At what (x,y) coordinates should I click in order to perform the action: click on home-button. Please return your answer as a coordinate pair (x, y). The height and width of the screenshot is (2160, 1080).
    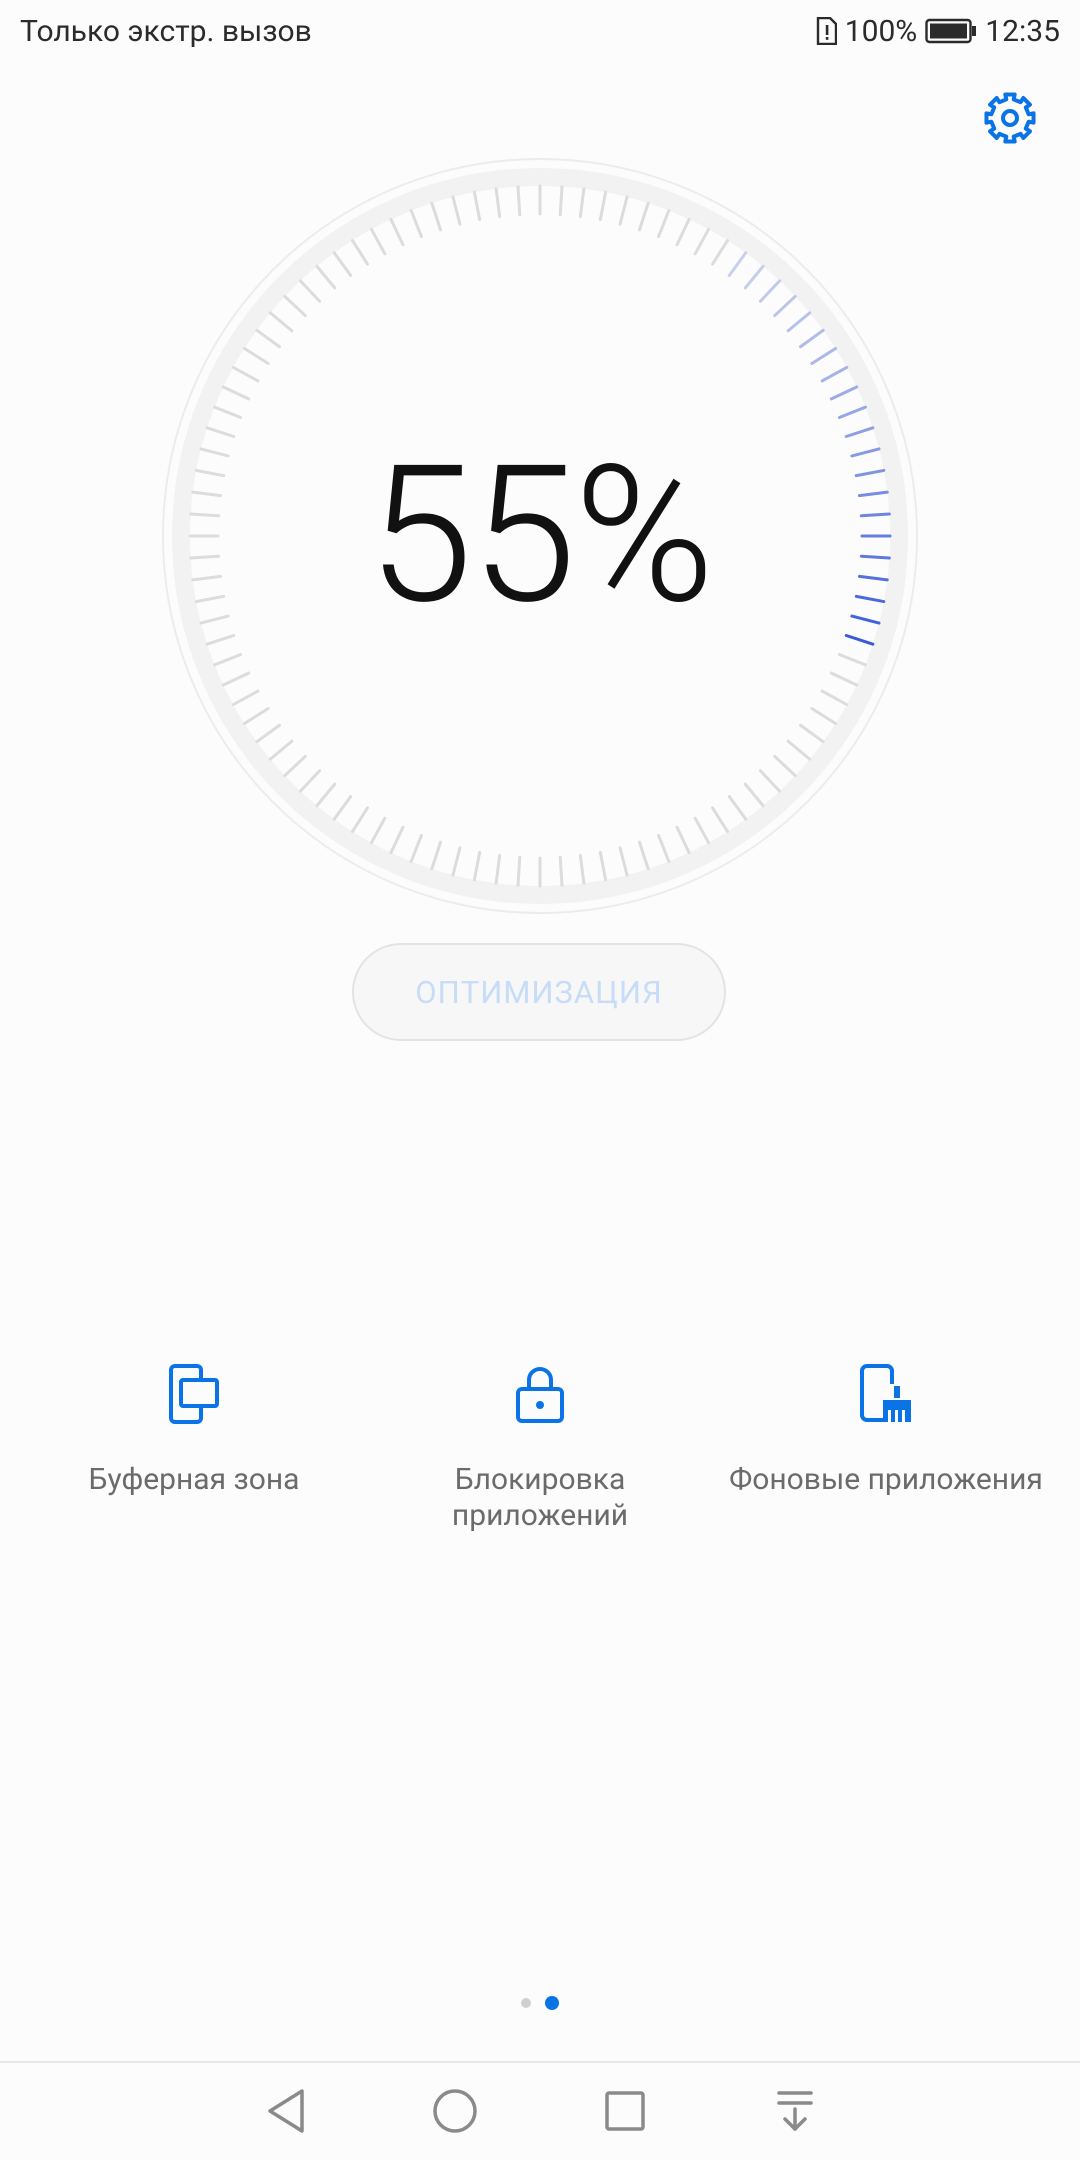
    Looking at the image, I should click on (455, 2113).